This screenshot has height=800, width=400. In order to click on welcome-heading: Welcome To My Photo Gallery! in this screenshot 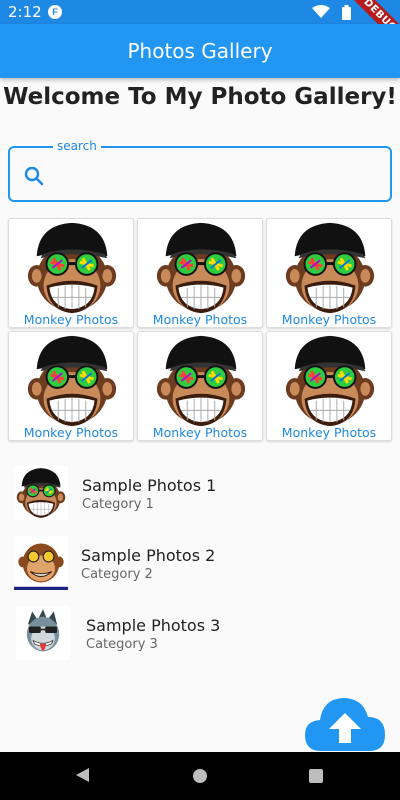, I will do `click(200, 97)`.